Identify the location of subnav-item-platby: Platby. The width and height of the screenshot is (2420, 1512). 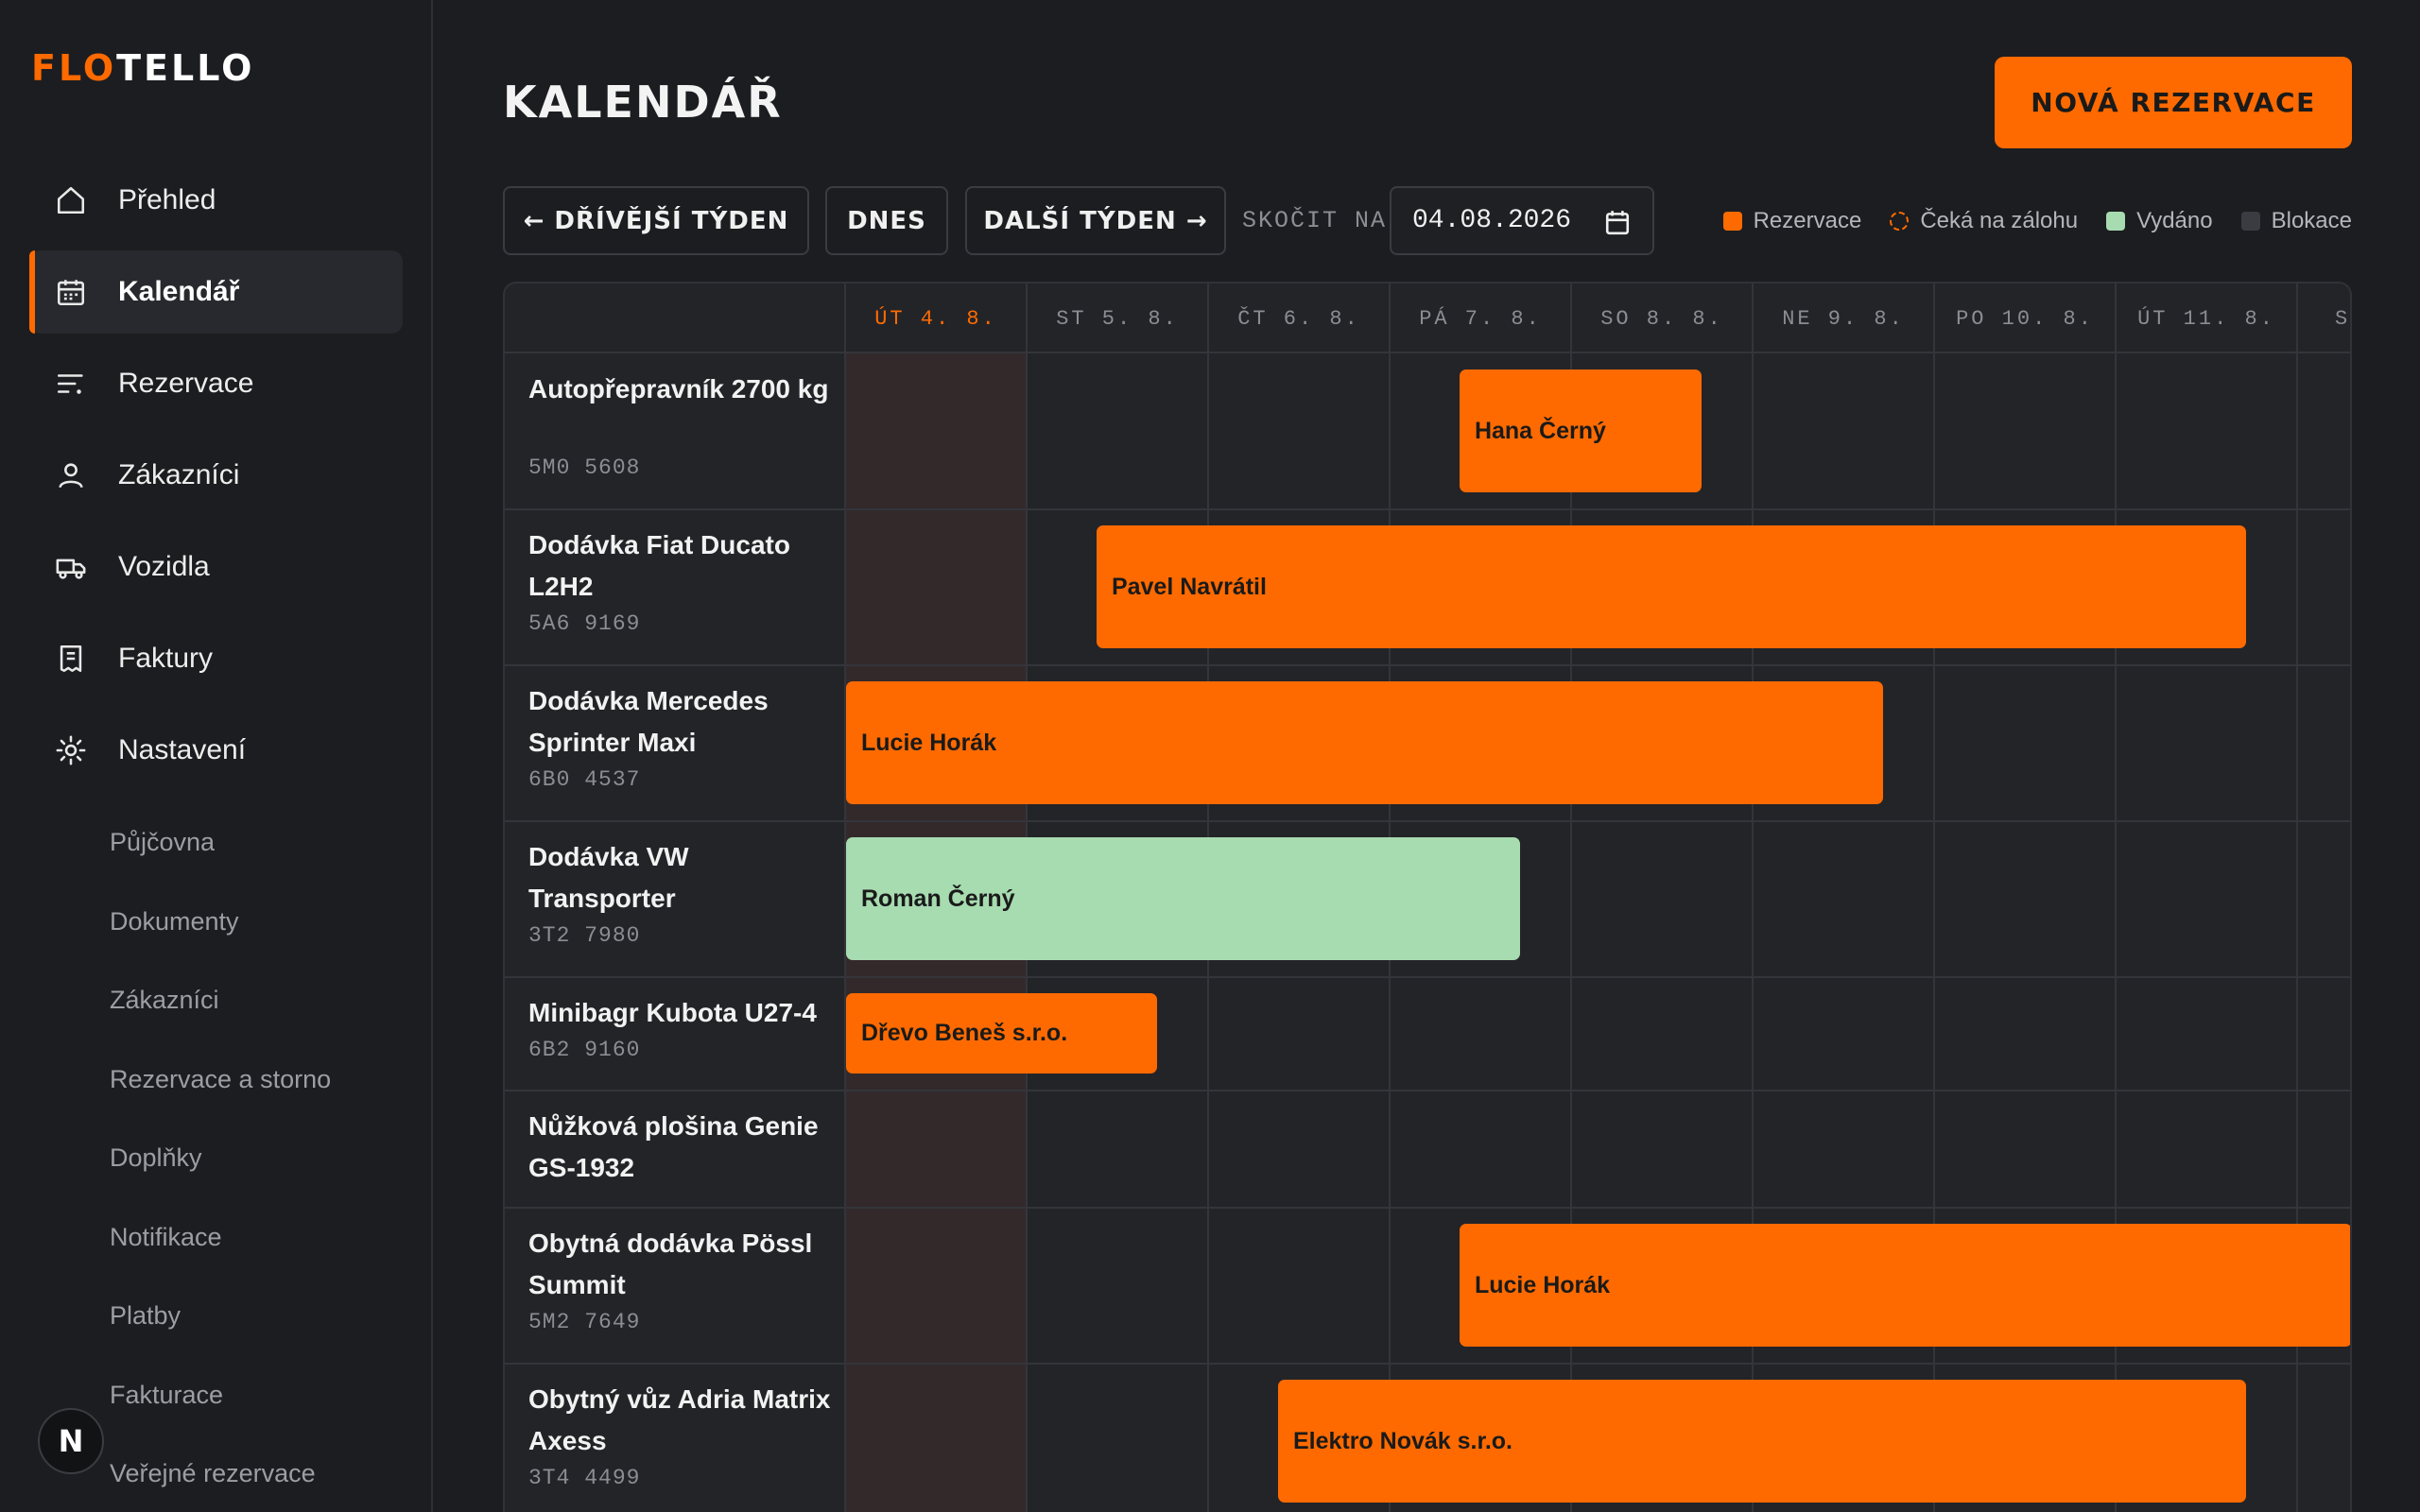
(266, 1316).